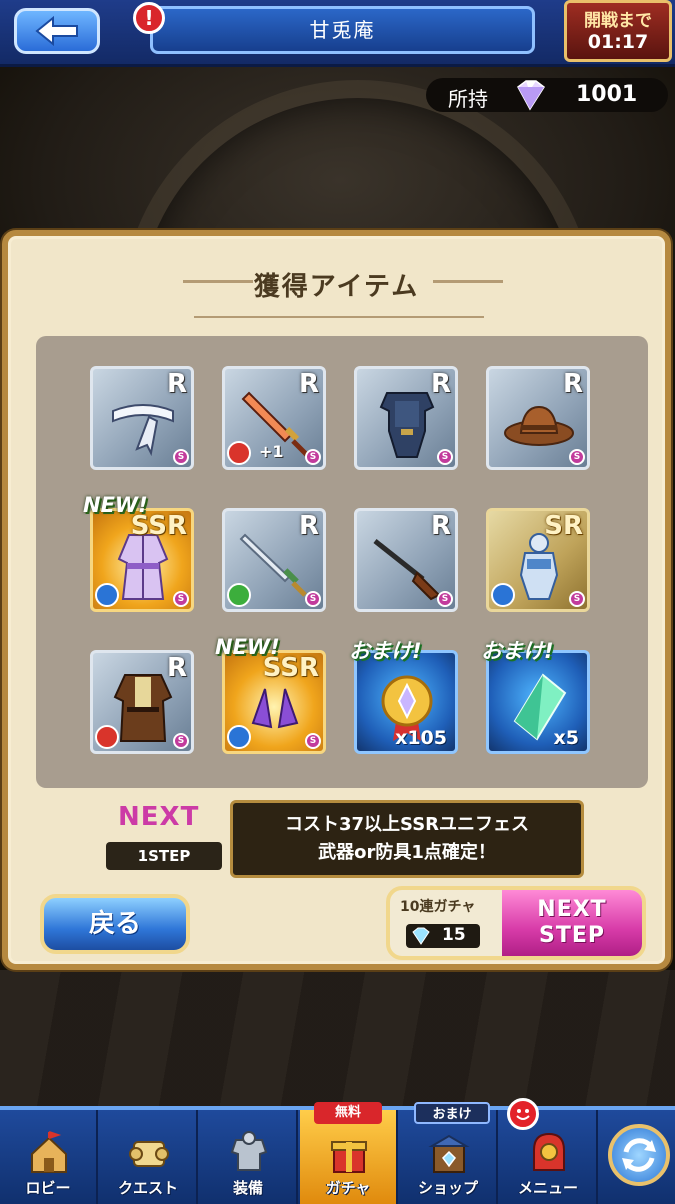  I want to click on balance-label: 所持, so click(468, 99).